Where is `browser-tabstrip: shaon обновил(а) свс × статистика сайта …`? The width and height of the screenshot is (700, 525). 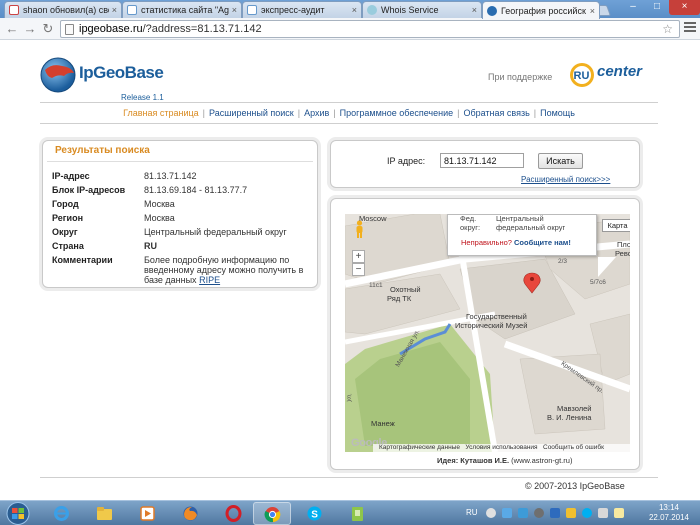
browser-tabstrip: shaon обновил(а) свс × статистика сайта … is located at coordinates (350, 9).